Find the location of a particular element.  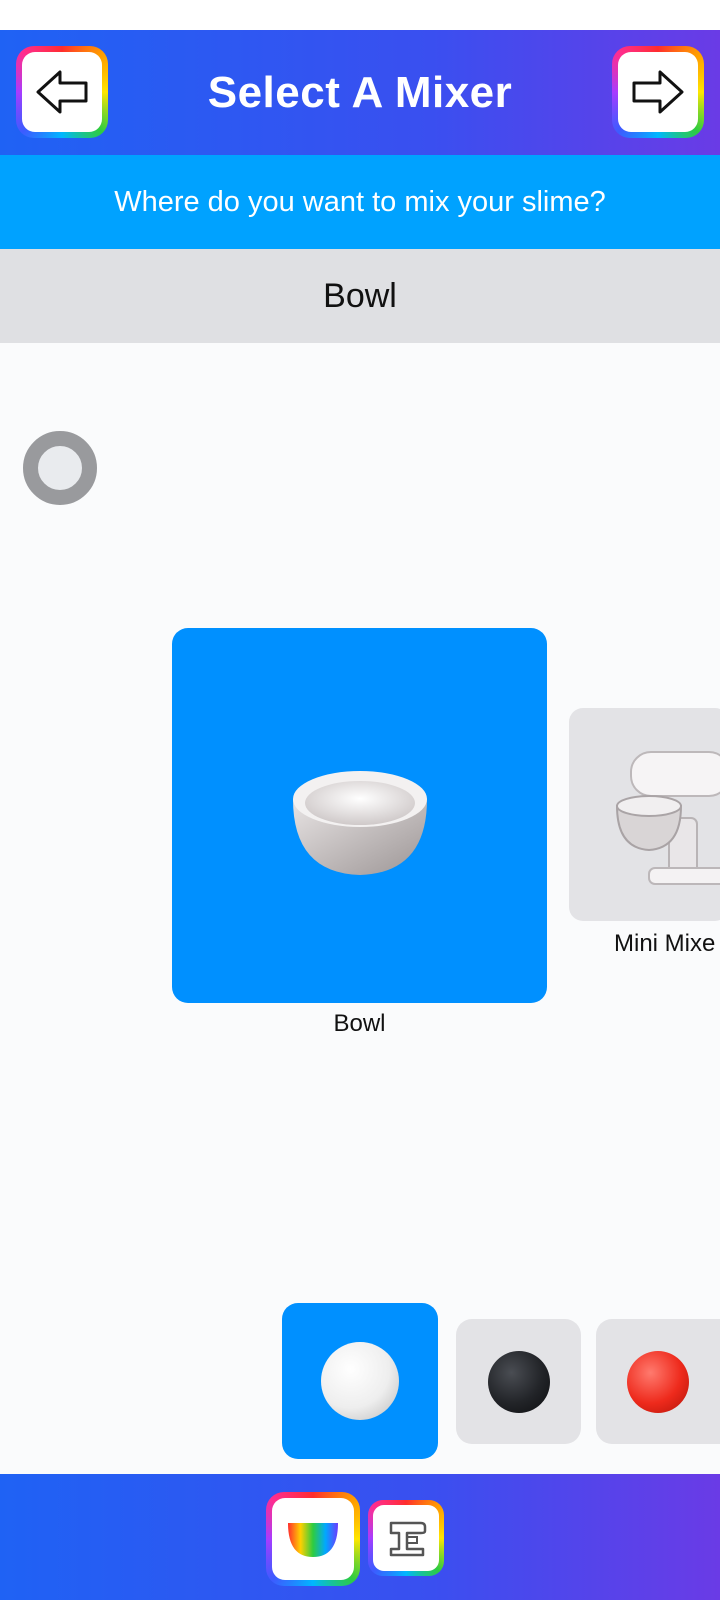

prompt-banner: Where do you want to mix your slime? is located at coordinates (360, 202).